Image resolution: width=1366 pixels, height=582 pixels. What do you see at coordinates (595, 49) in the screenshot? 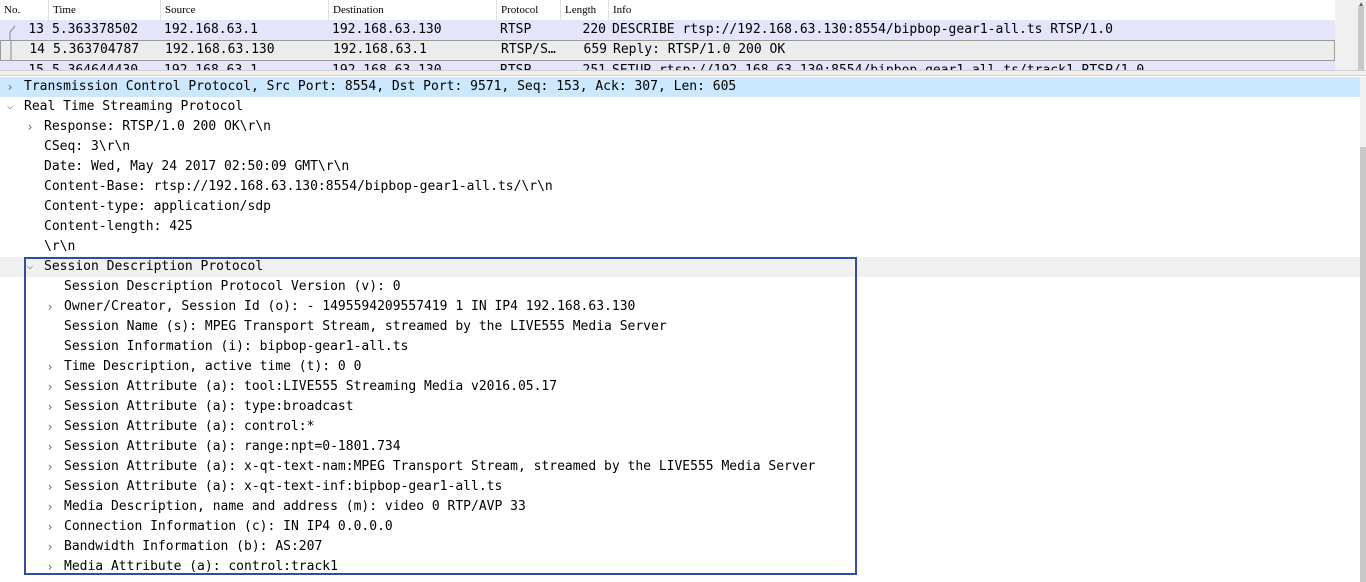
I see `packet-length: 659` at bounding box center [595, 49].